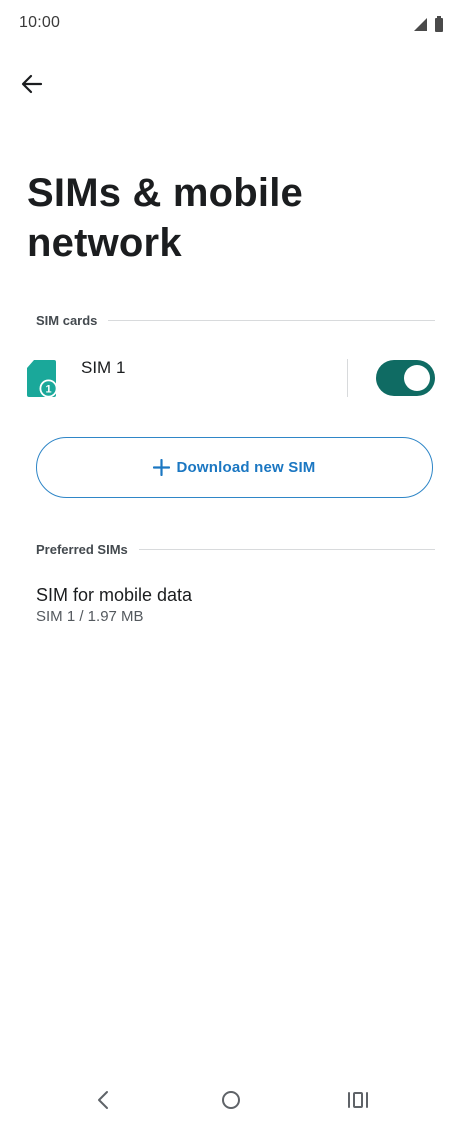 The width and height of the screenshot is (462, 1129). Describe the element at coordinates (82, 549) in the screenshot. I see `section-label-preferred-sims: Preferred SIMs` at that location.